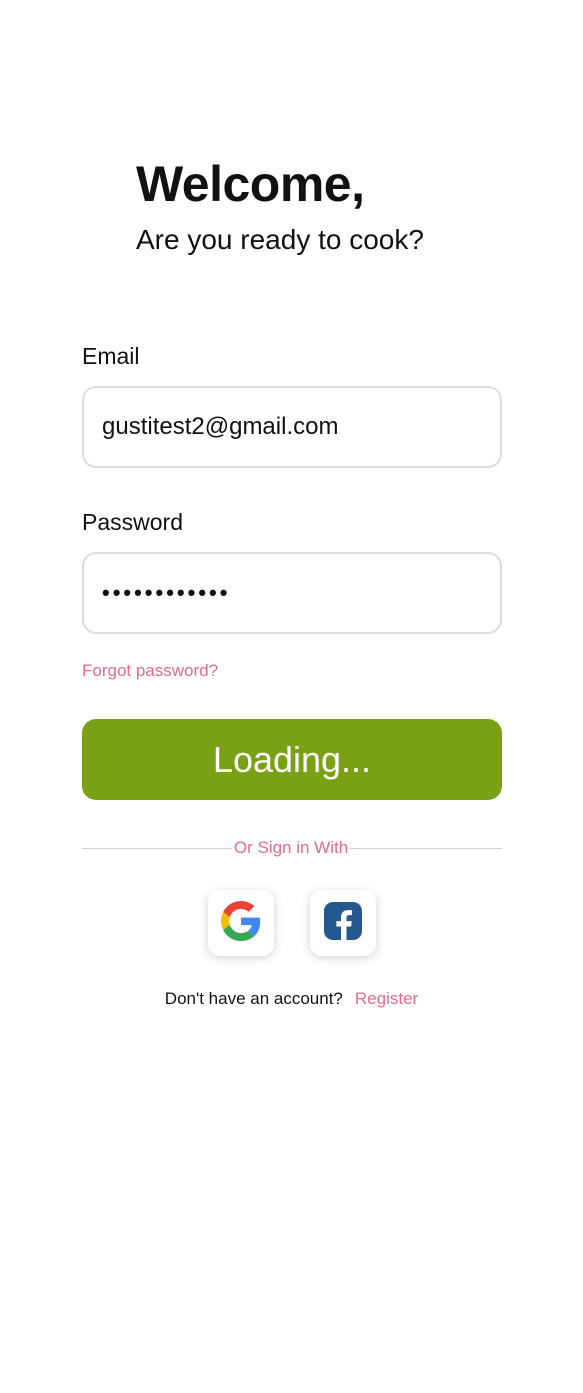  Describe the element at coordinates (292, 593) in the screenshot. I see `password-field: ••••••••••••` at that location.